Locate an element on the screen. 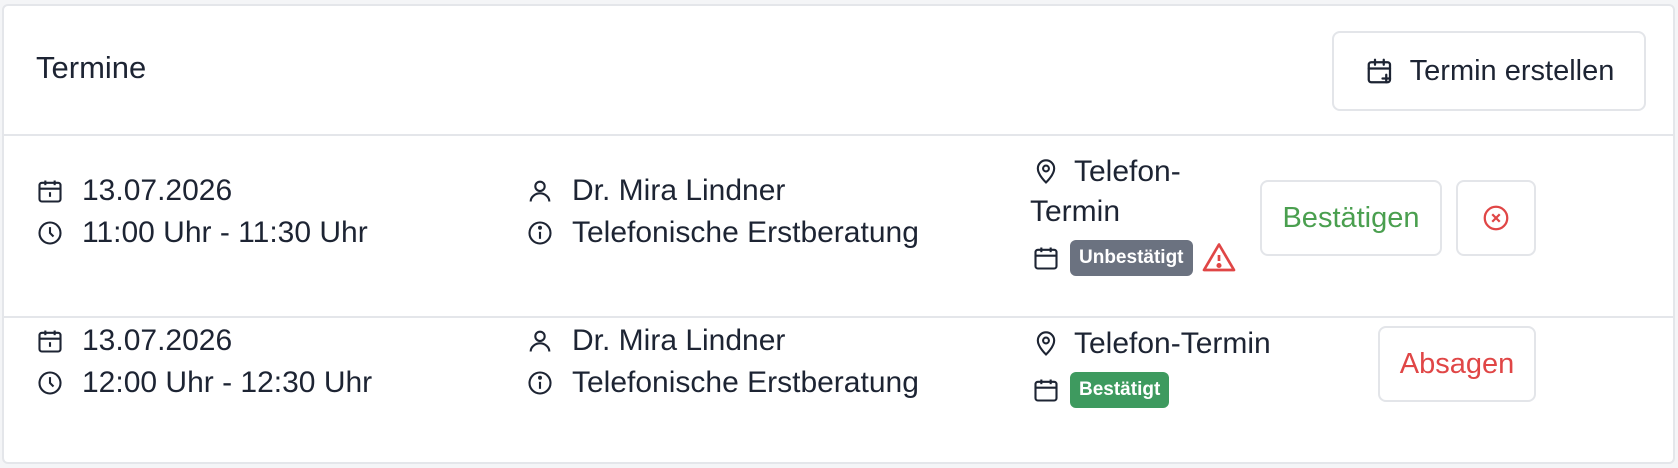 The height and width of the screenshot is (468, 1678). page-title: Termine is located at coordinates (91, 67).